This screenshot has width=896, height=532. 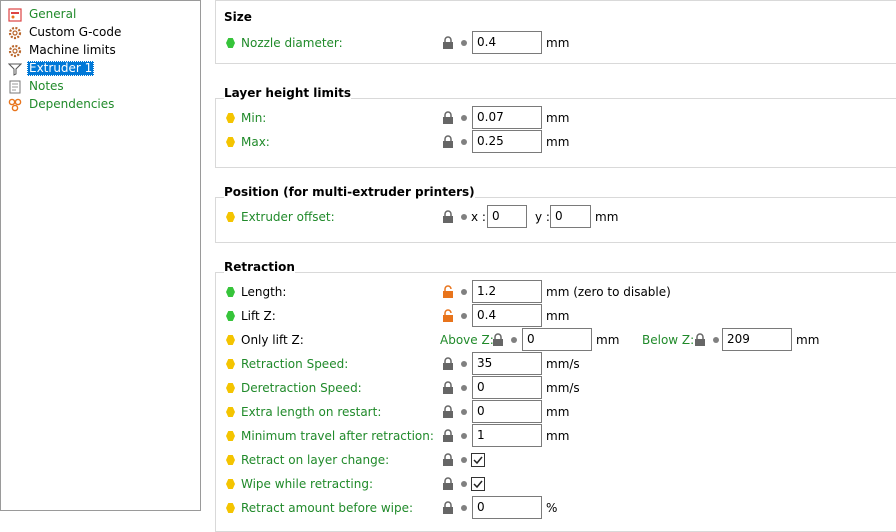 What do you see at coordinates (507, 42) in the screenshot?
I see `nozzle-diameter-input: 0.4` at bounding box center [507, 42].